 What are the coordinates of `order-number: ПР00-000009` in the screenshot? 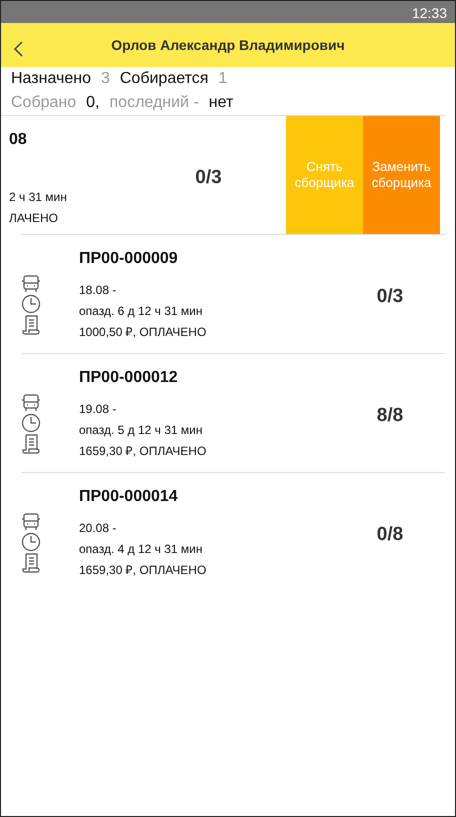 It's located at (129, 259).